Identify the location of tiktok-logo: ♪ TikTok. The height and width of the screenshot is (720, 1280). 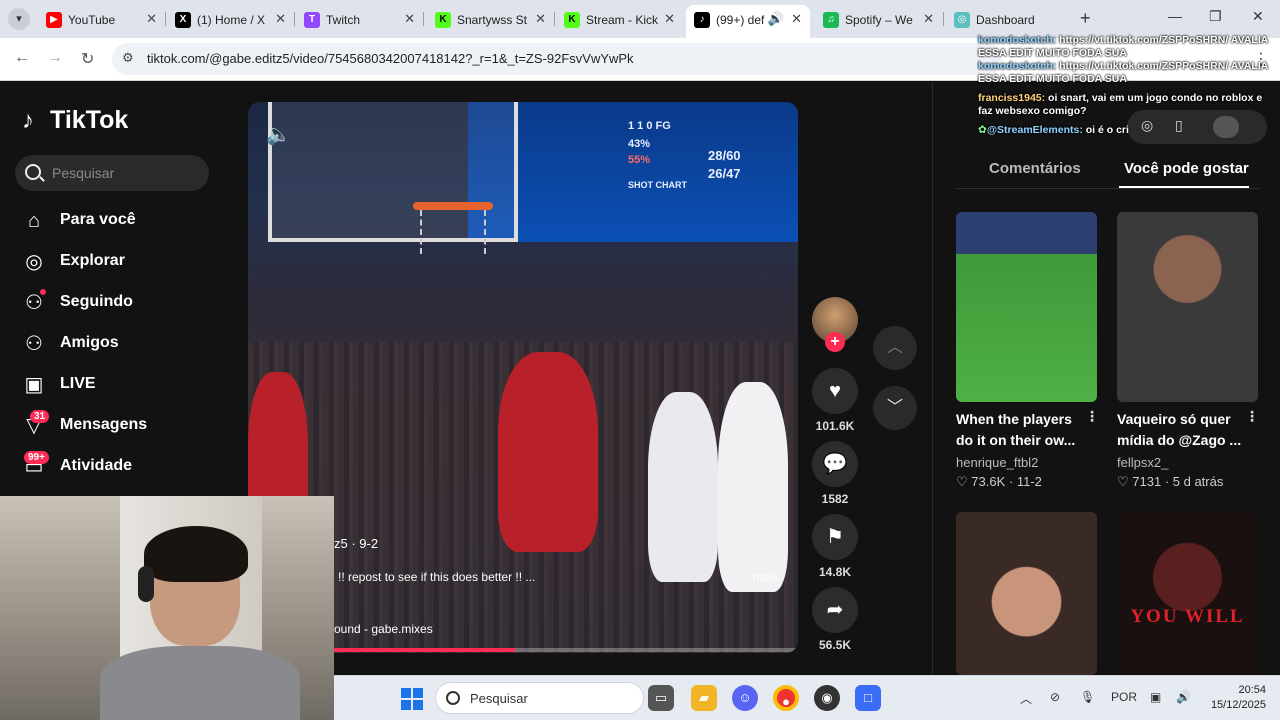
(75, 120).